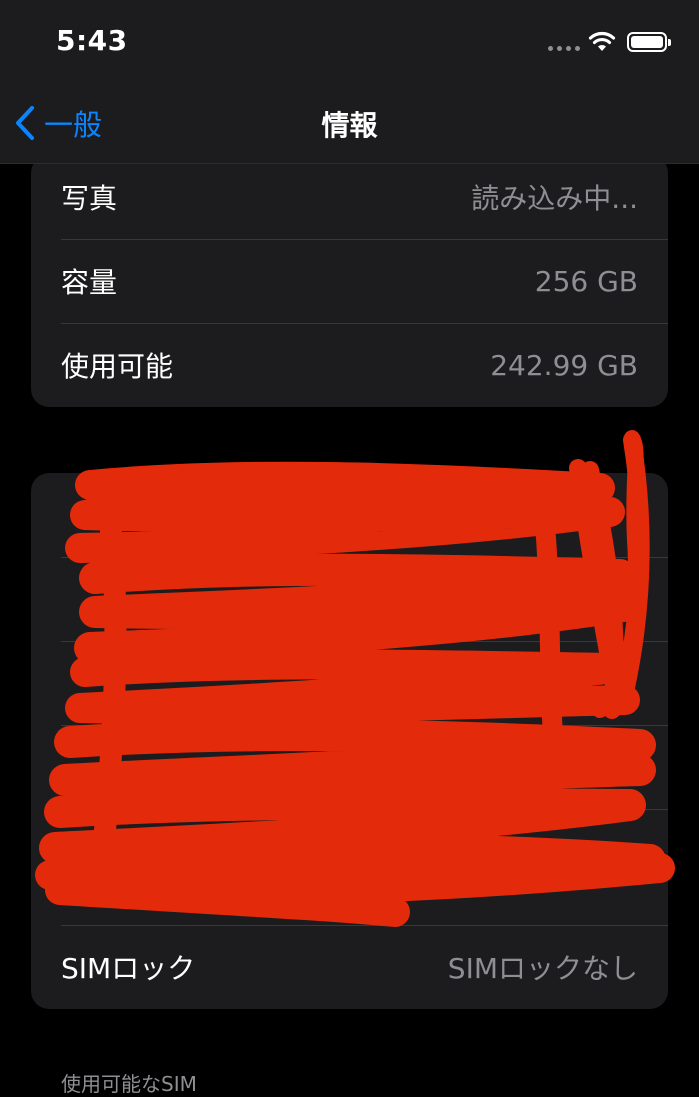 The height and width of the screenshot is (1097, 699). I want to click on status-time: 5:43, so click(92, 40).